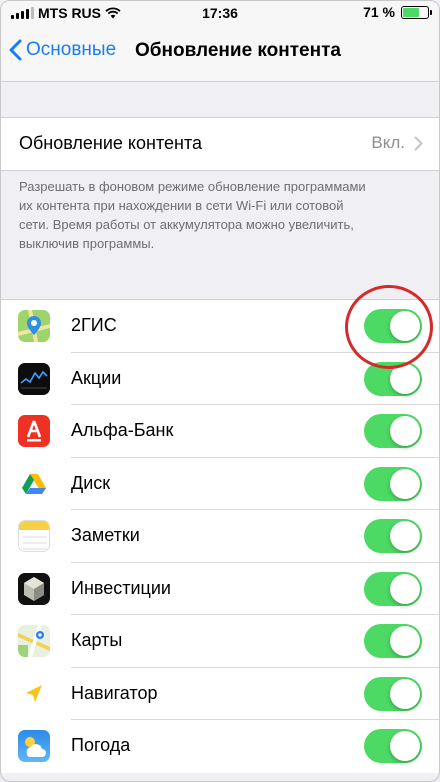 This screenshot has height=782, width=440. What do you see at coordinates (220, 144) in the screenshot?
I see `background-refresh-row: Обновление контента Вкл.` at bounding box center [220, 144].